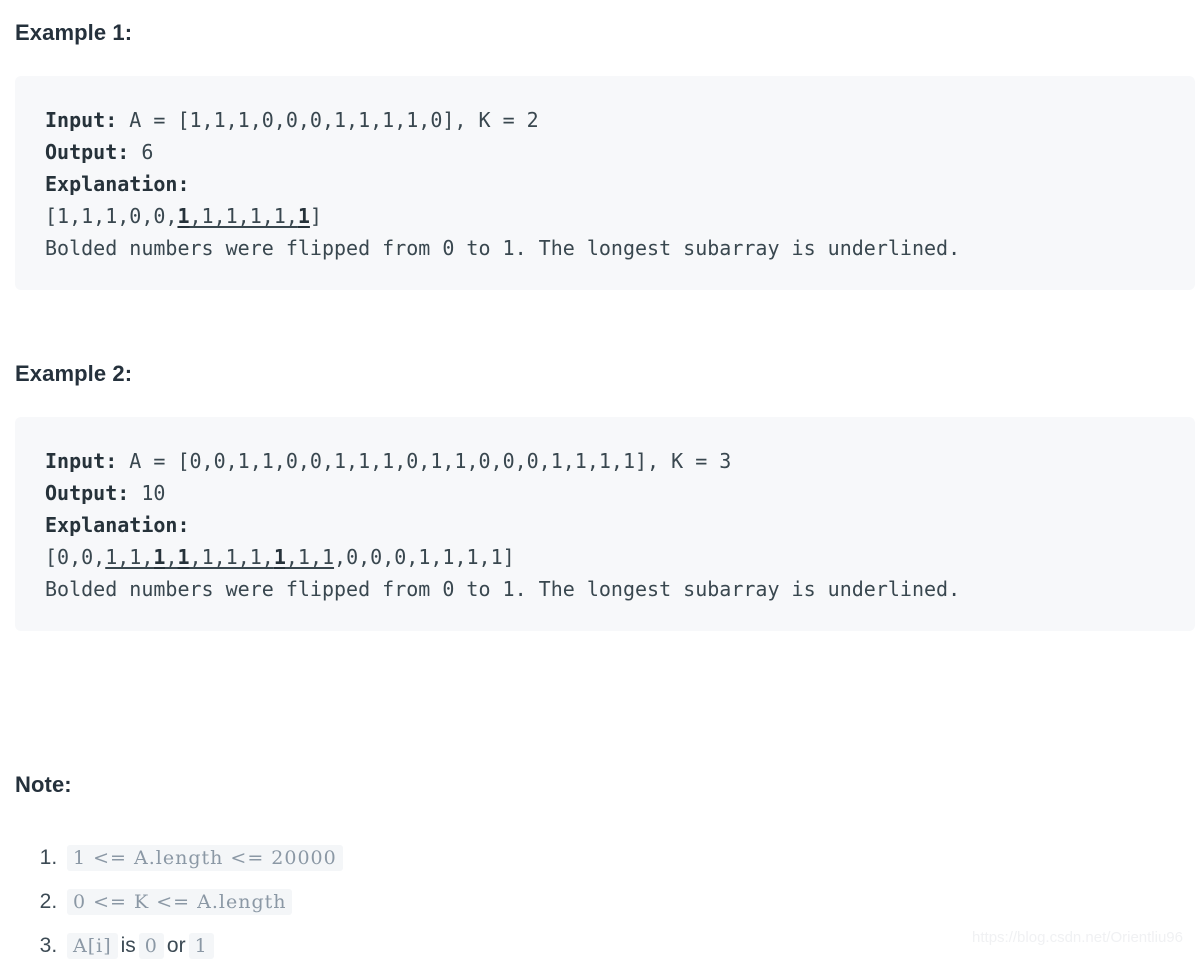 This screenshot has width=1195, height=968. What do you see at coordinates (1077, 937) in the screenshot?
I see `watermark: https://blog.csdn.net/Orientliu96` at bounding box center [1077, 937].